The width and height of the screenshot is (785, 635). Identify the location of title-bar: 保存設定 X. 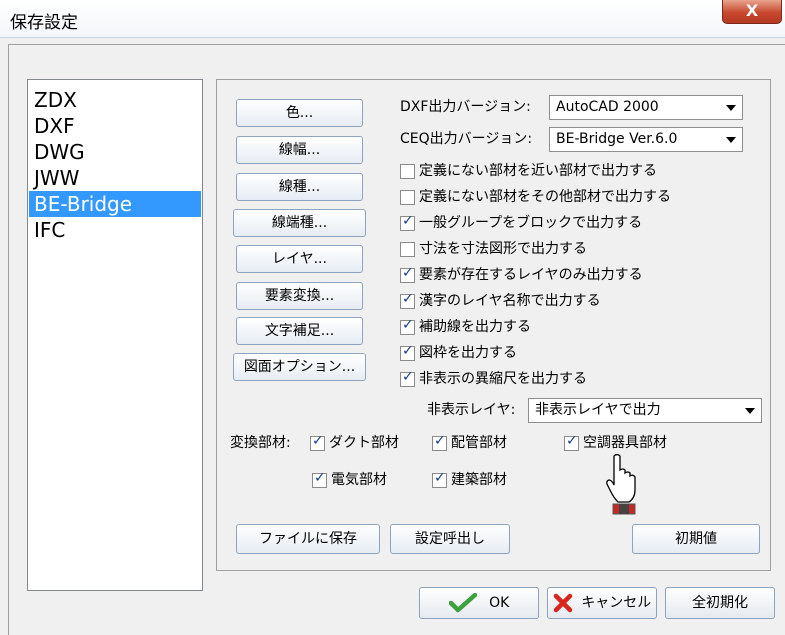
(392, 19).